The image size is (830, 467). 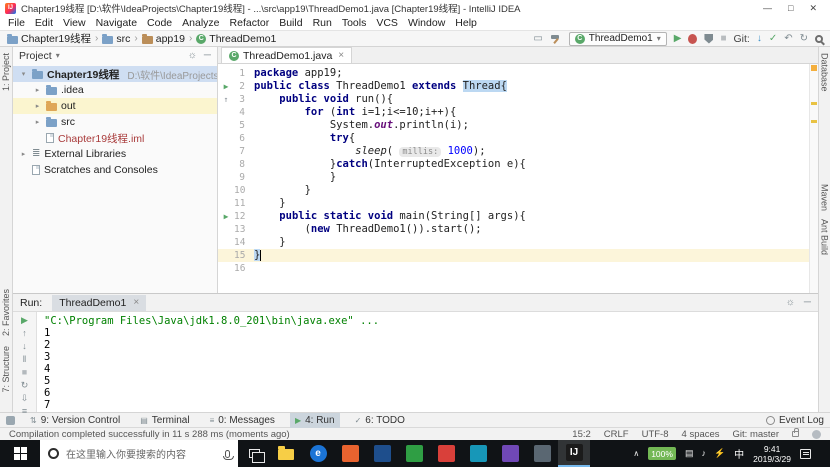 What do you see at coordinates (20, 453) in the screenshot?
I see `start-button` at bounding box center [20, 453].